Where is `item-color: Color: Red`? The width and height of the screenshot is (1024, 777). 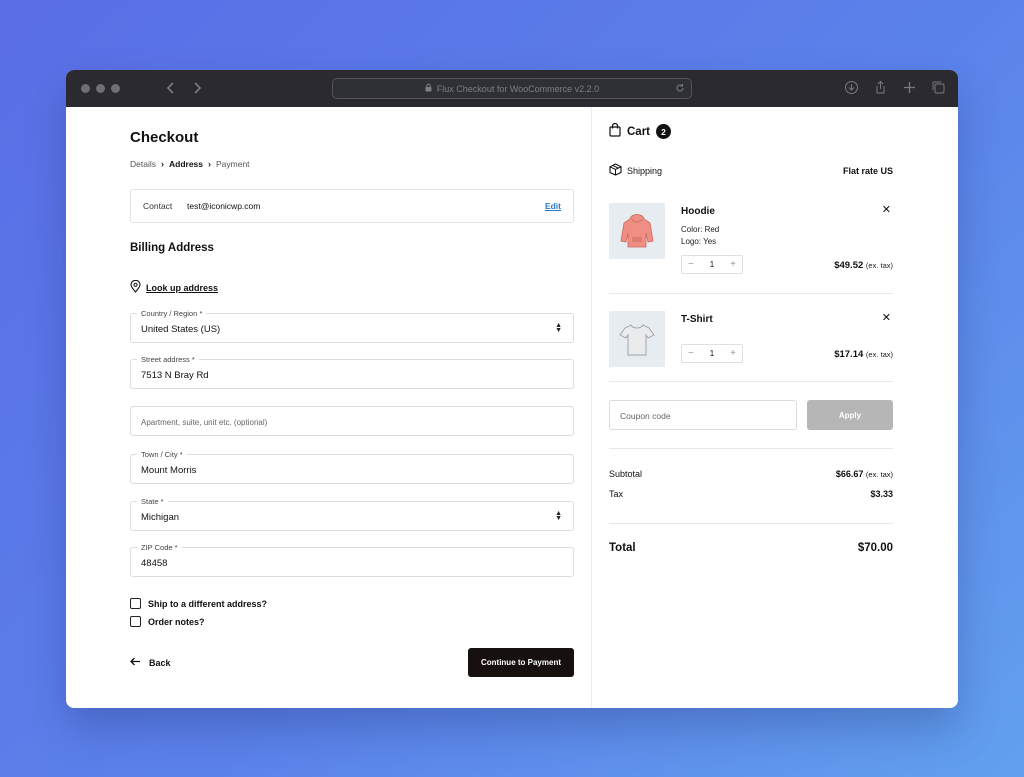 item-color: Color: Red is located at coordinates (700, 229).